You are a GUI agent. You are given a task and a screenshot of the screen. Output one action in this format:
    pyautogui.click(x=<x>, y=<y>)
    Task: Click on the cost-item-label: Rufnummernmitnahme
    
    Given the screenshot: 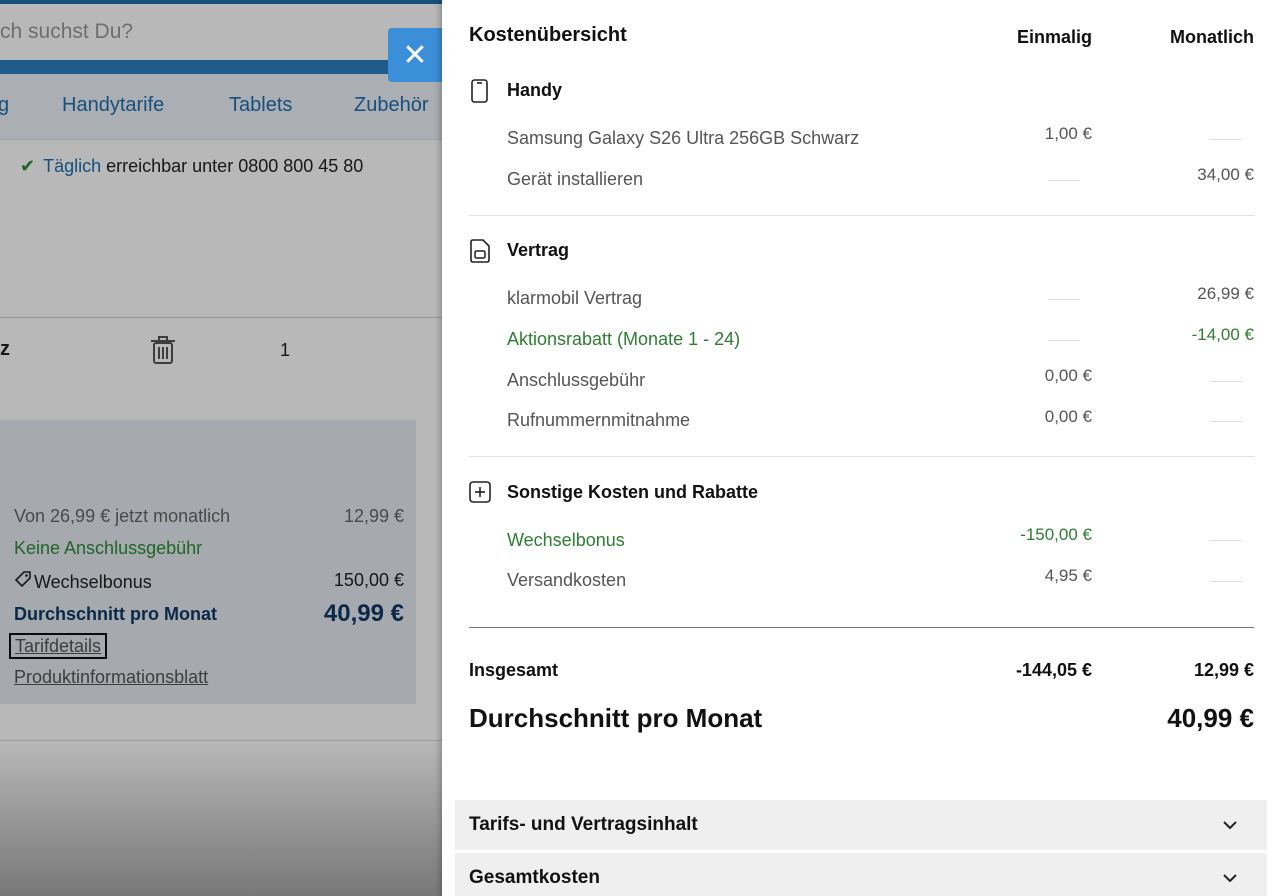 What is the action you would take?
    pyautogui.click(x=599, y=420)
    